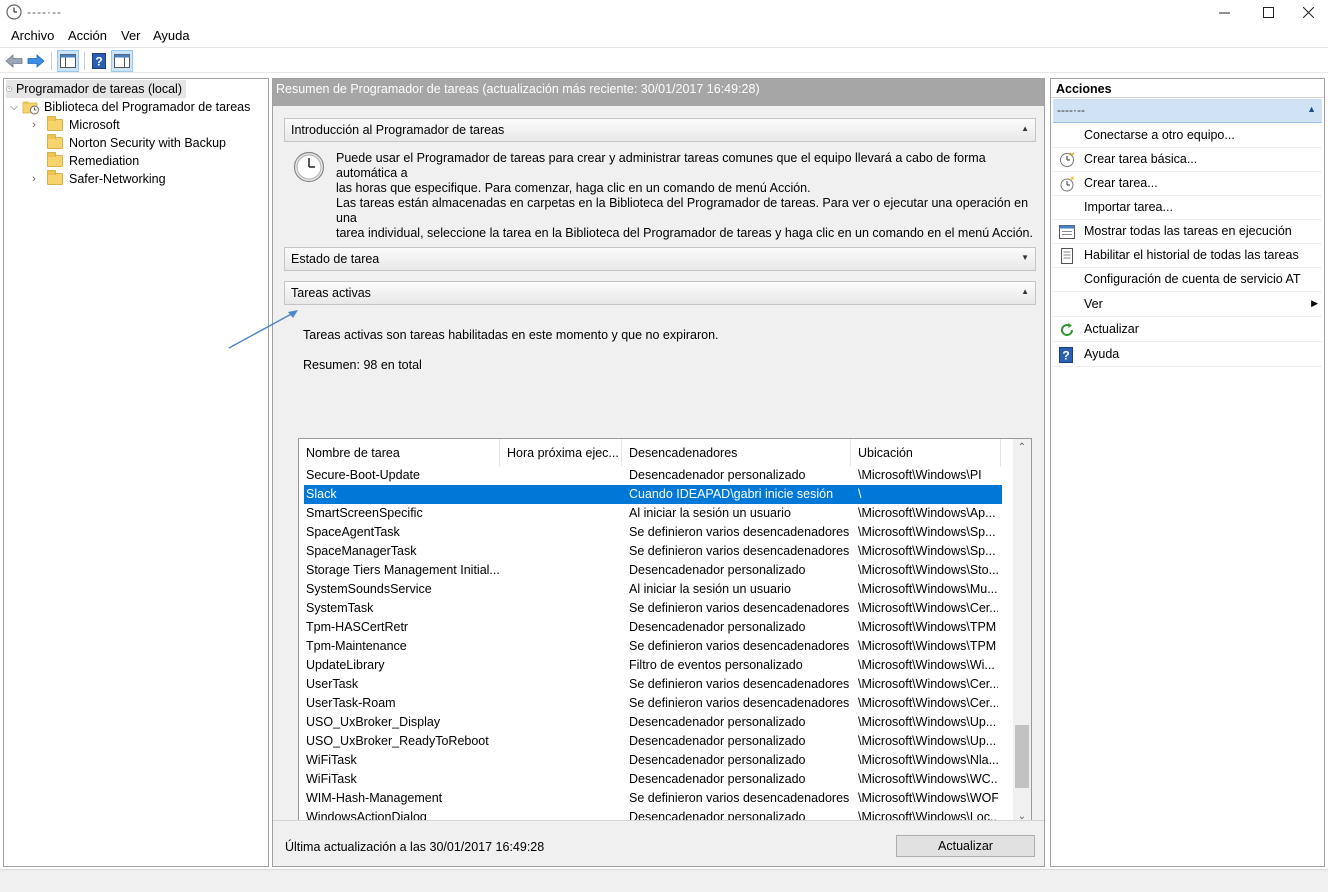 Image resolution: width=1328 pixels, height=892 pixels. What do you see at coordinates (1187, 232) in the screenshot?
I see `action-item: Mostrar todas las tareas en ejecución` at bounding box center [1187, 232].